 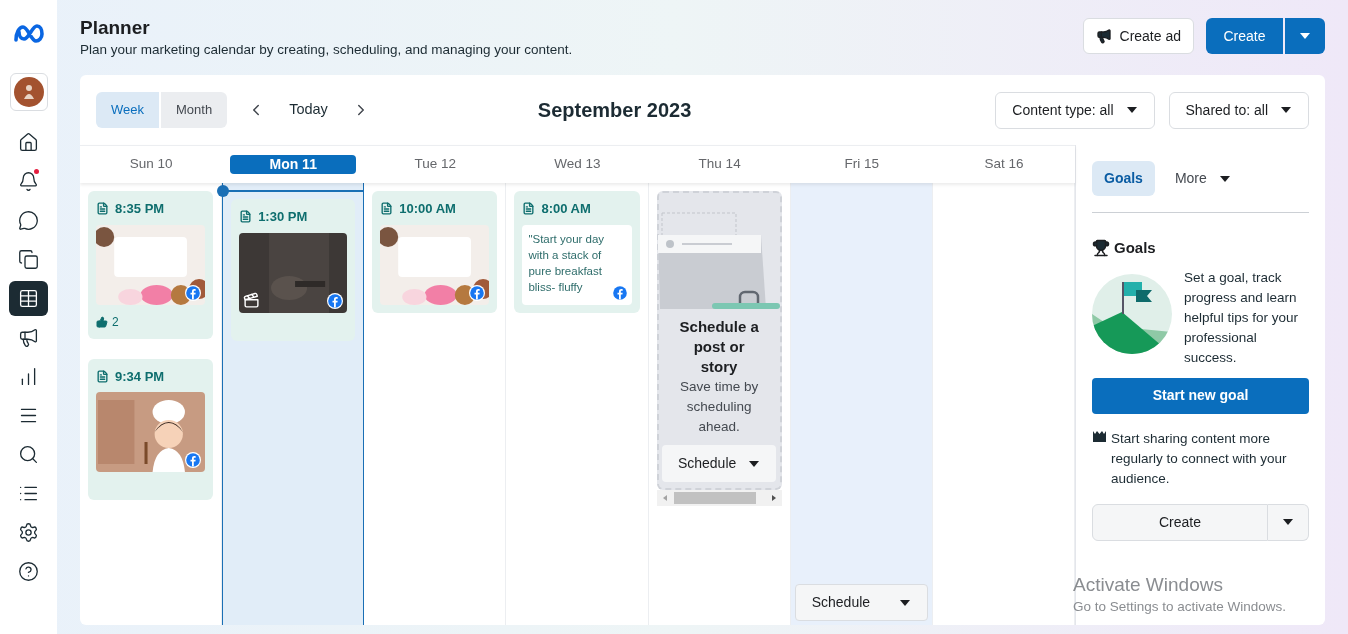 What do you see at coordinates (326, 50) in the screenshot?
I see `page-subtitle: Plan your marketing calendar by creating, scheduling, and managing your content.` at bounding box center [326, 50].